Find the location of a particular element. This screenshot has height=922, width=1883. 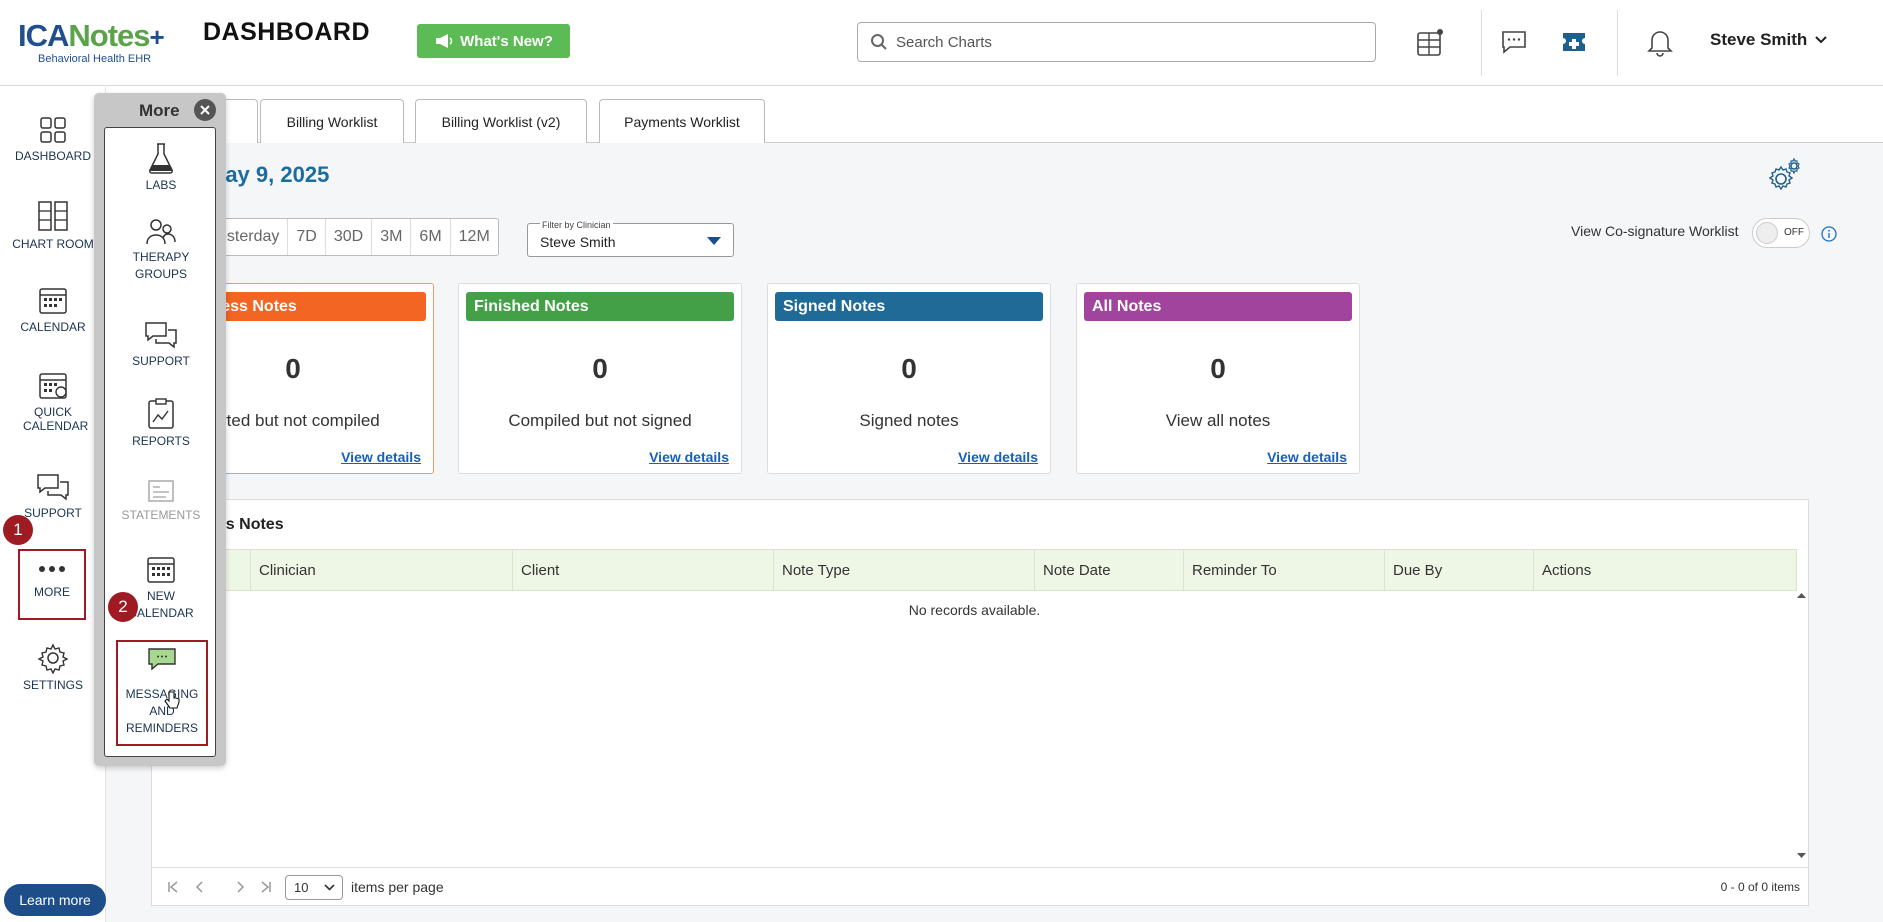

more-item-label: STATEMENTS is located at coordinates (161, 515).